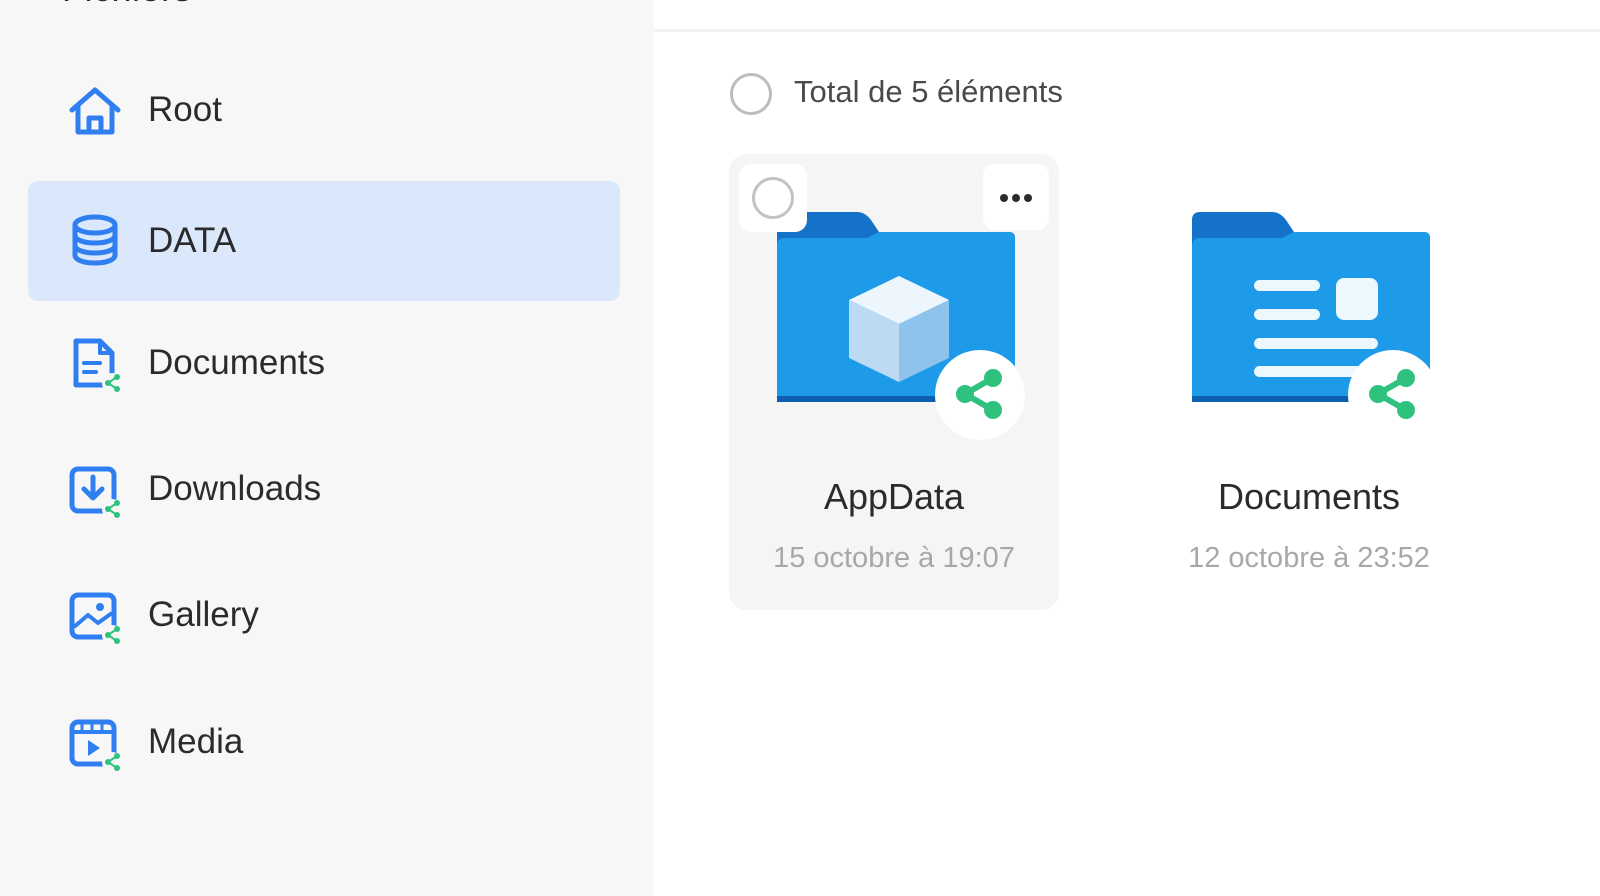 Image resolution: width=1600 pixels, height=896 pixels. I want to click on top-bar, so click(1127, 16).